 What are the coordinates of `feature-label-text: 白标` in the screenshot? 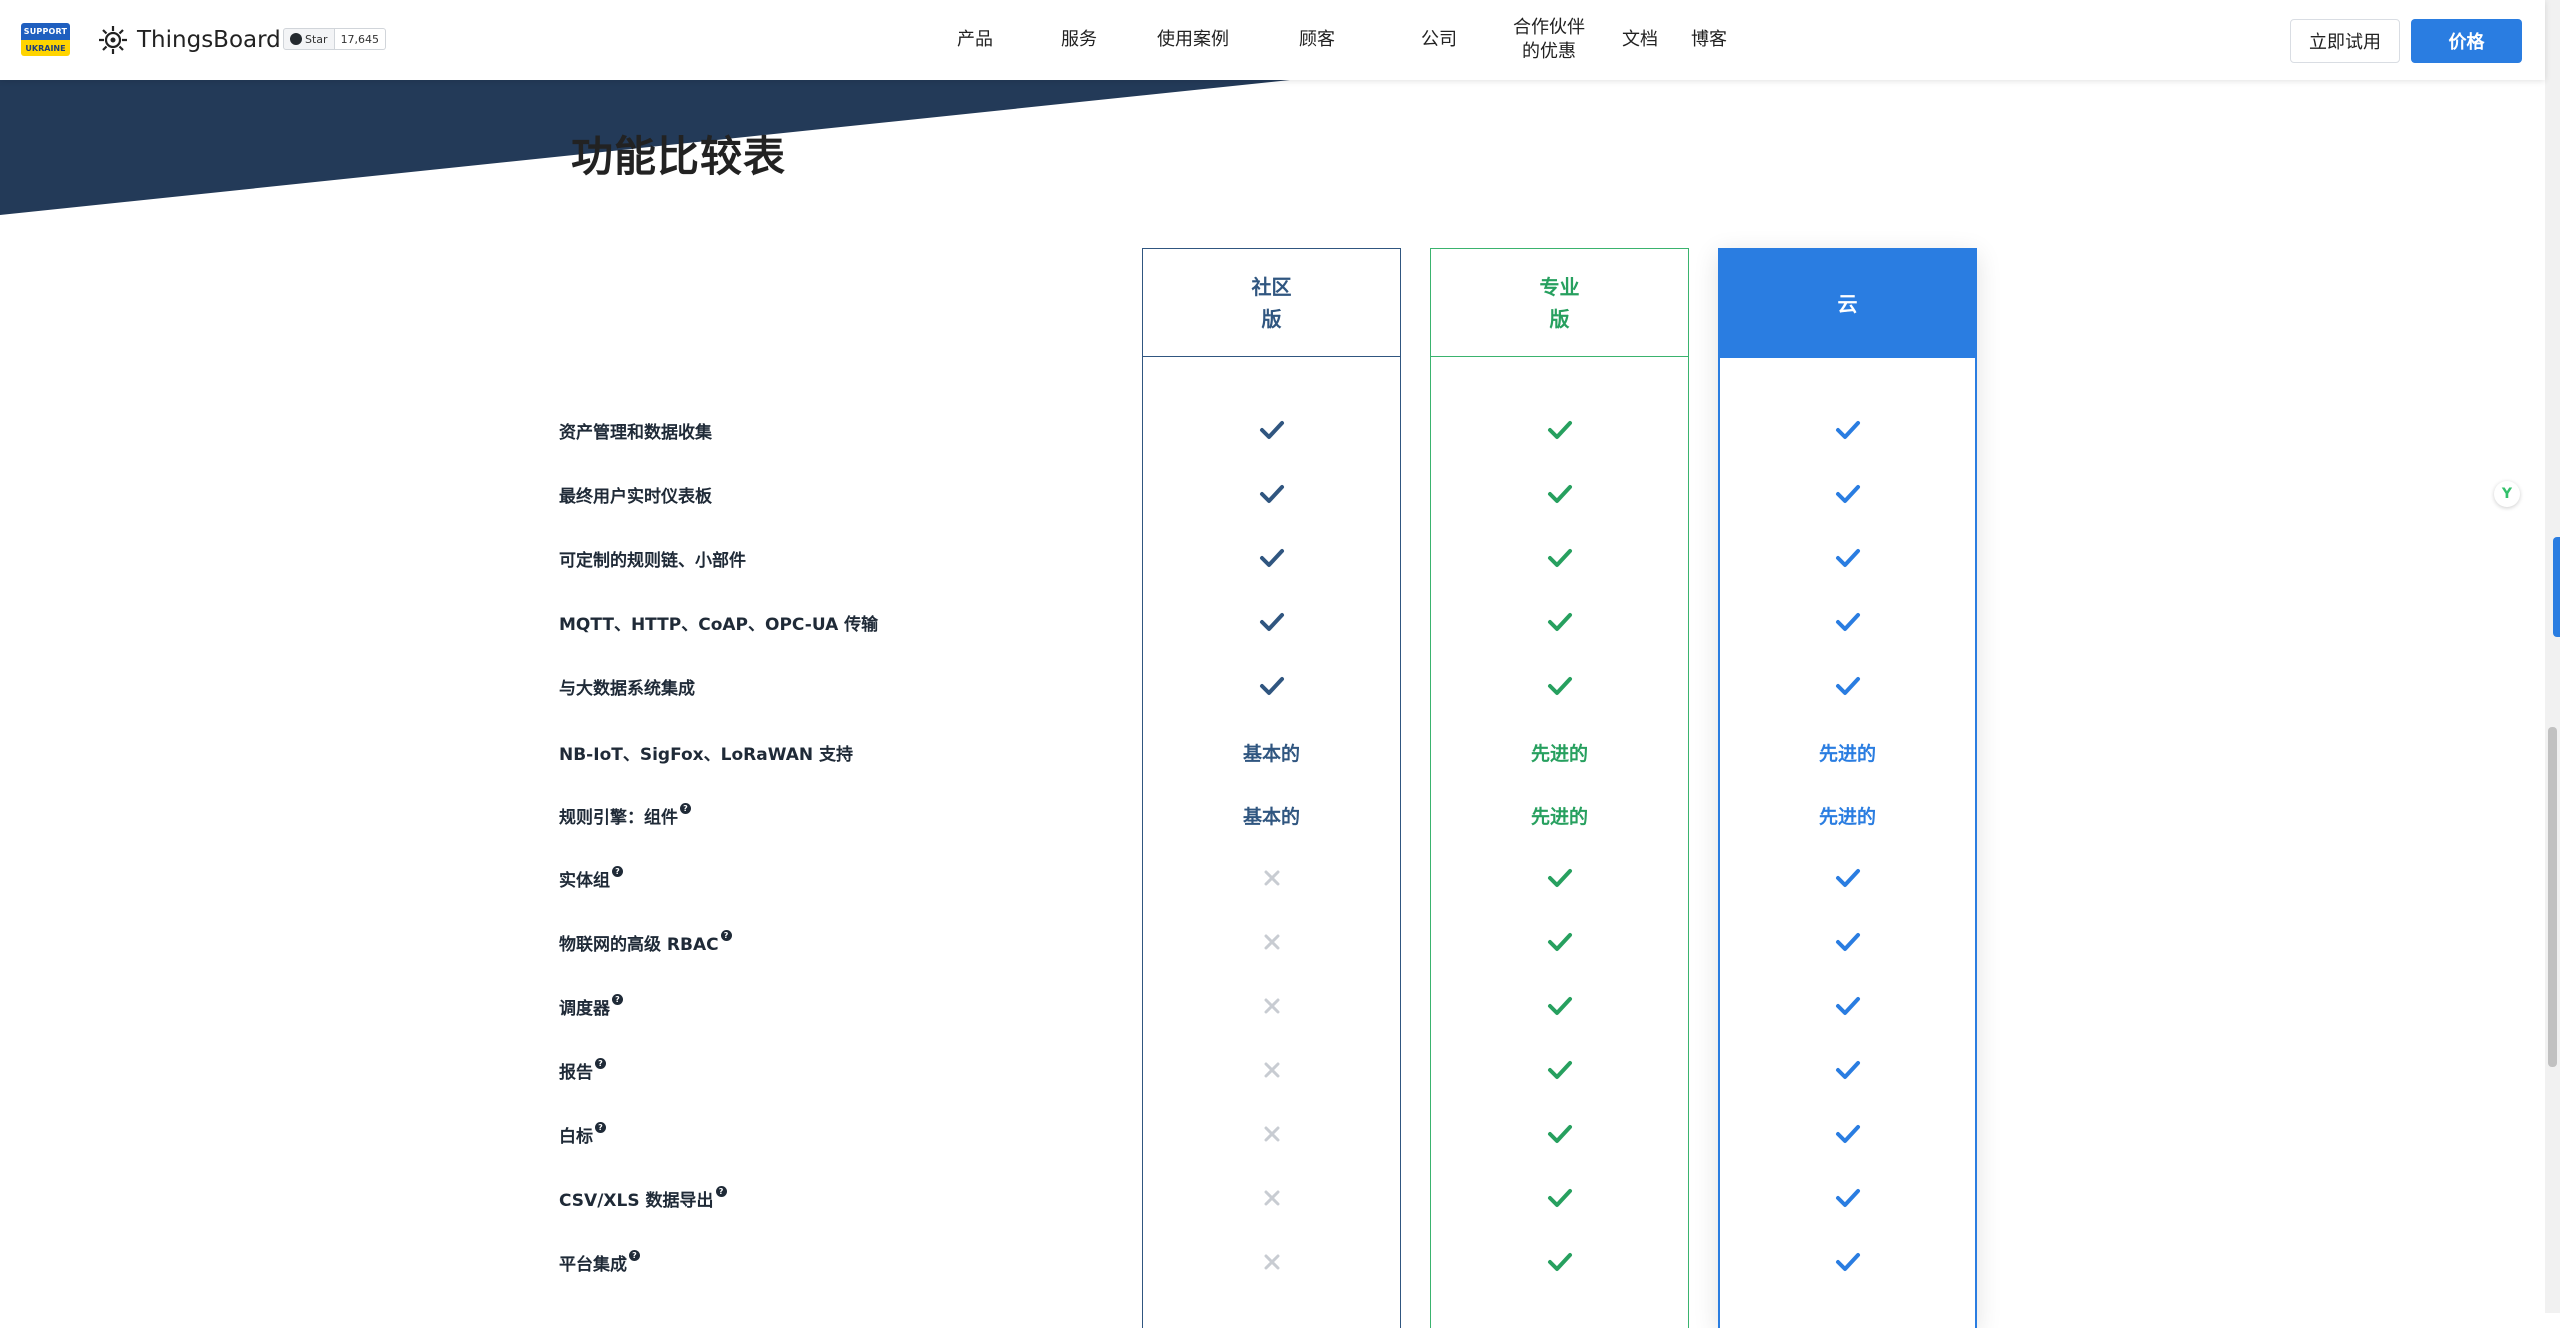 It's located at (576, 1136).